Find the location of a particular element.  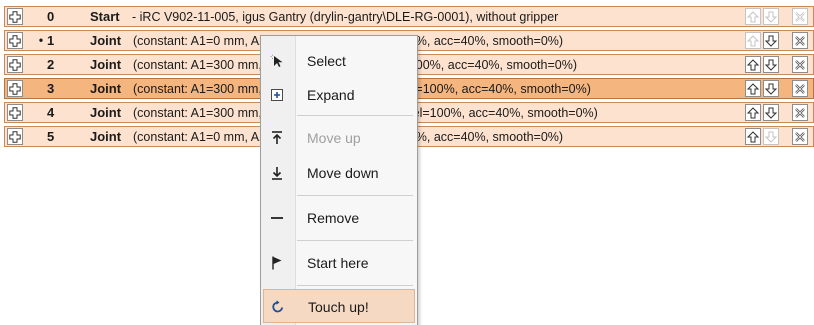

menu-item-remove: Remove is located at coordinates (339, 218).